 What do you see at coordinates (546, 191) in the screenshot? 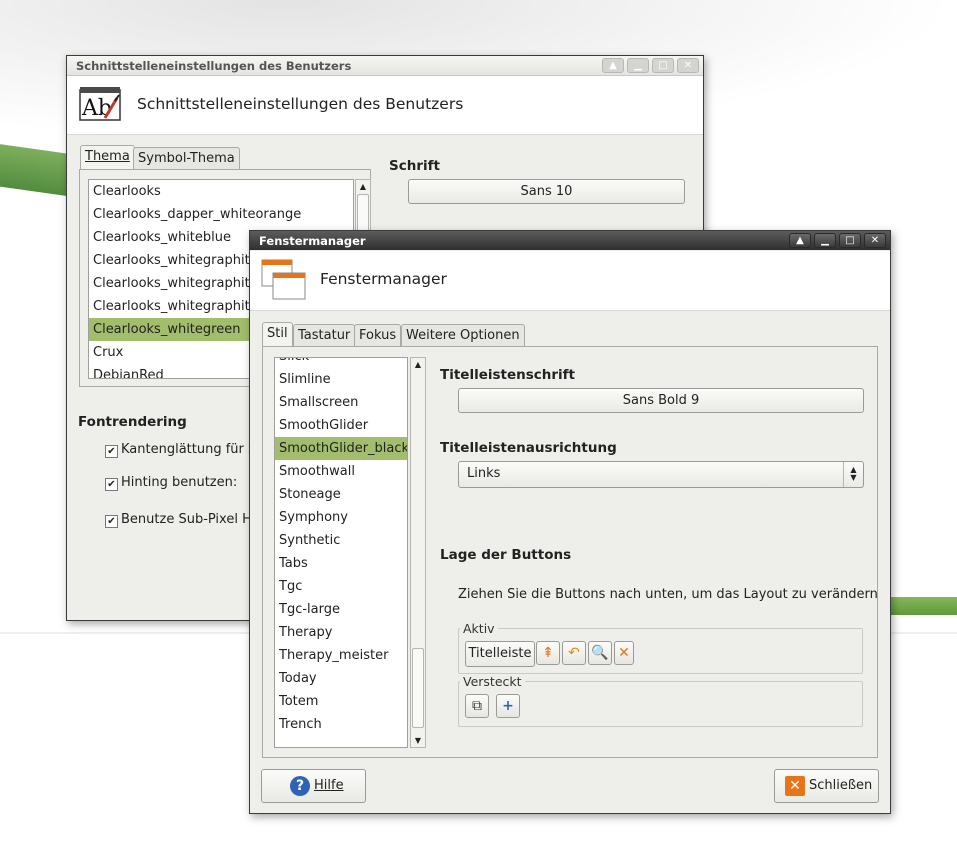
I see `font-chooser-button: Sans 10` at bounding box center [546, 191].